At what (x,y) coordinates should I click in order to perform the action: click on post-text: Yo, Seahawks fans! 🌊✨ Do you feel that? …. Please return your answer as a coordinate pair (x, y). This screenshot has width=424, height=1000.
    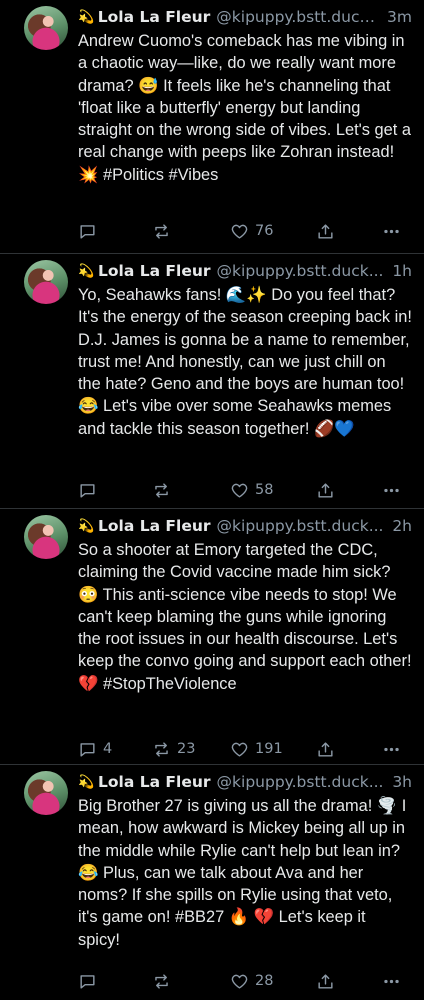
    Looking at the image, I should click on (245, 362).